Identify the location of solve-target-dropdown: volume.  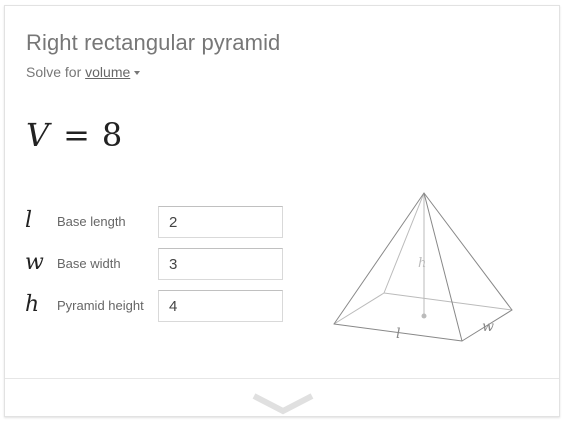
(113, 72).